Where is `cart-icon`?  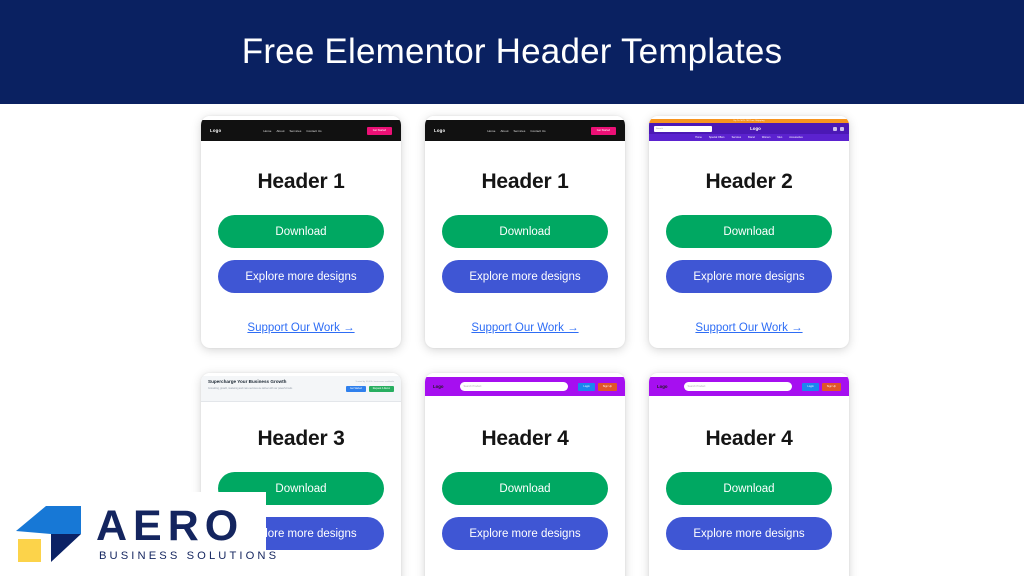
cart-icon is located at coordinates (841, 128).